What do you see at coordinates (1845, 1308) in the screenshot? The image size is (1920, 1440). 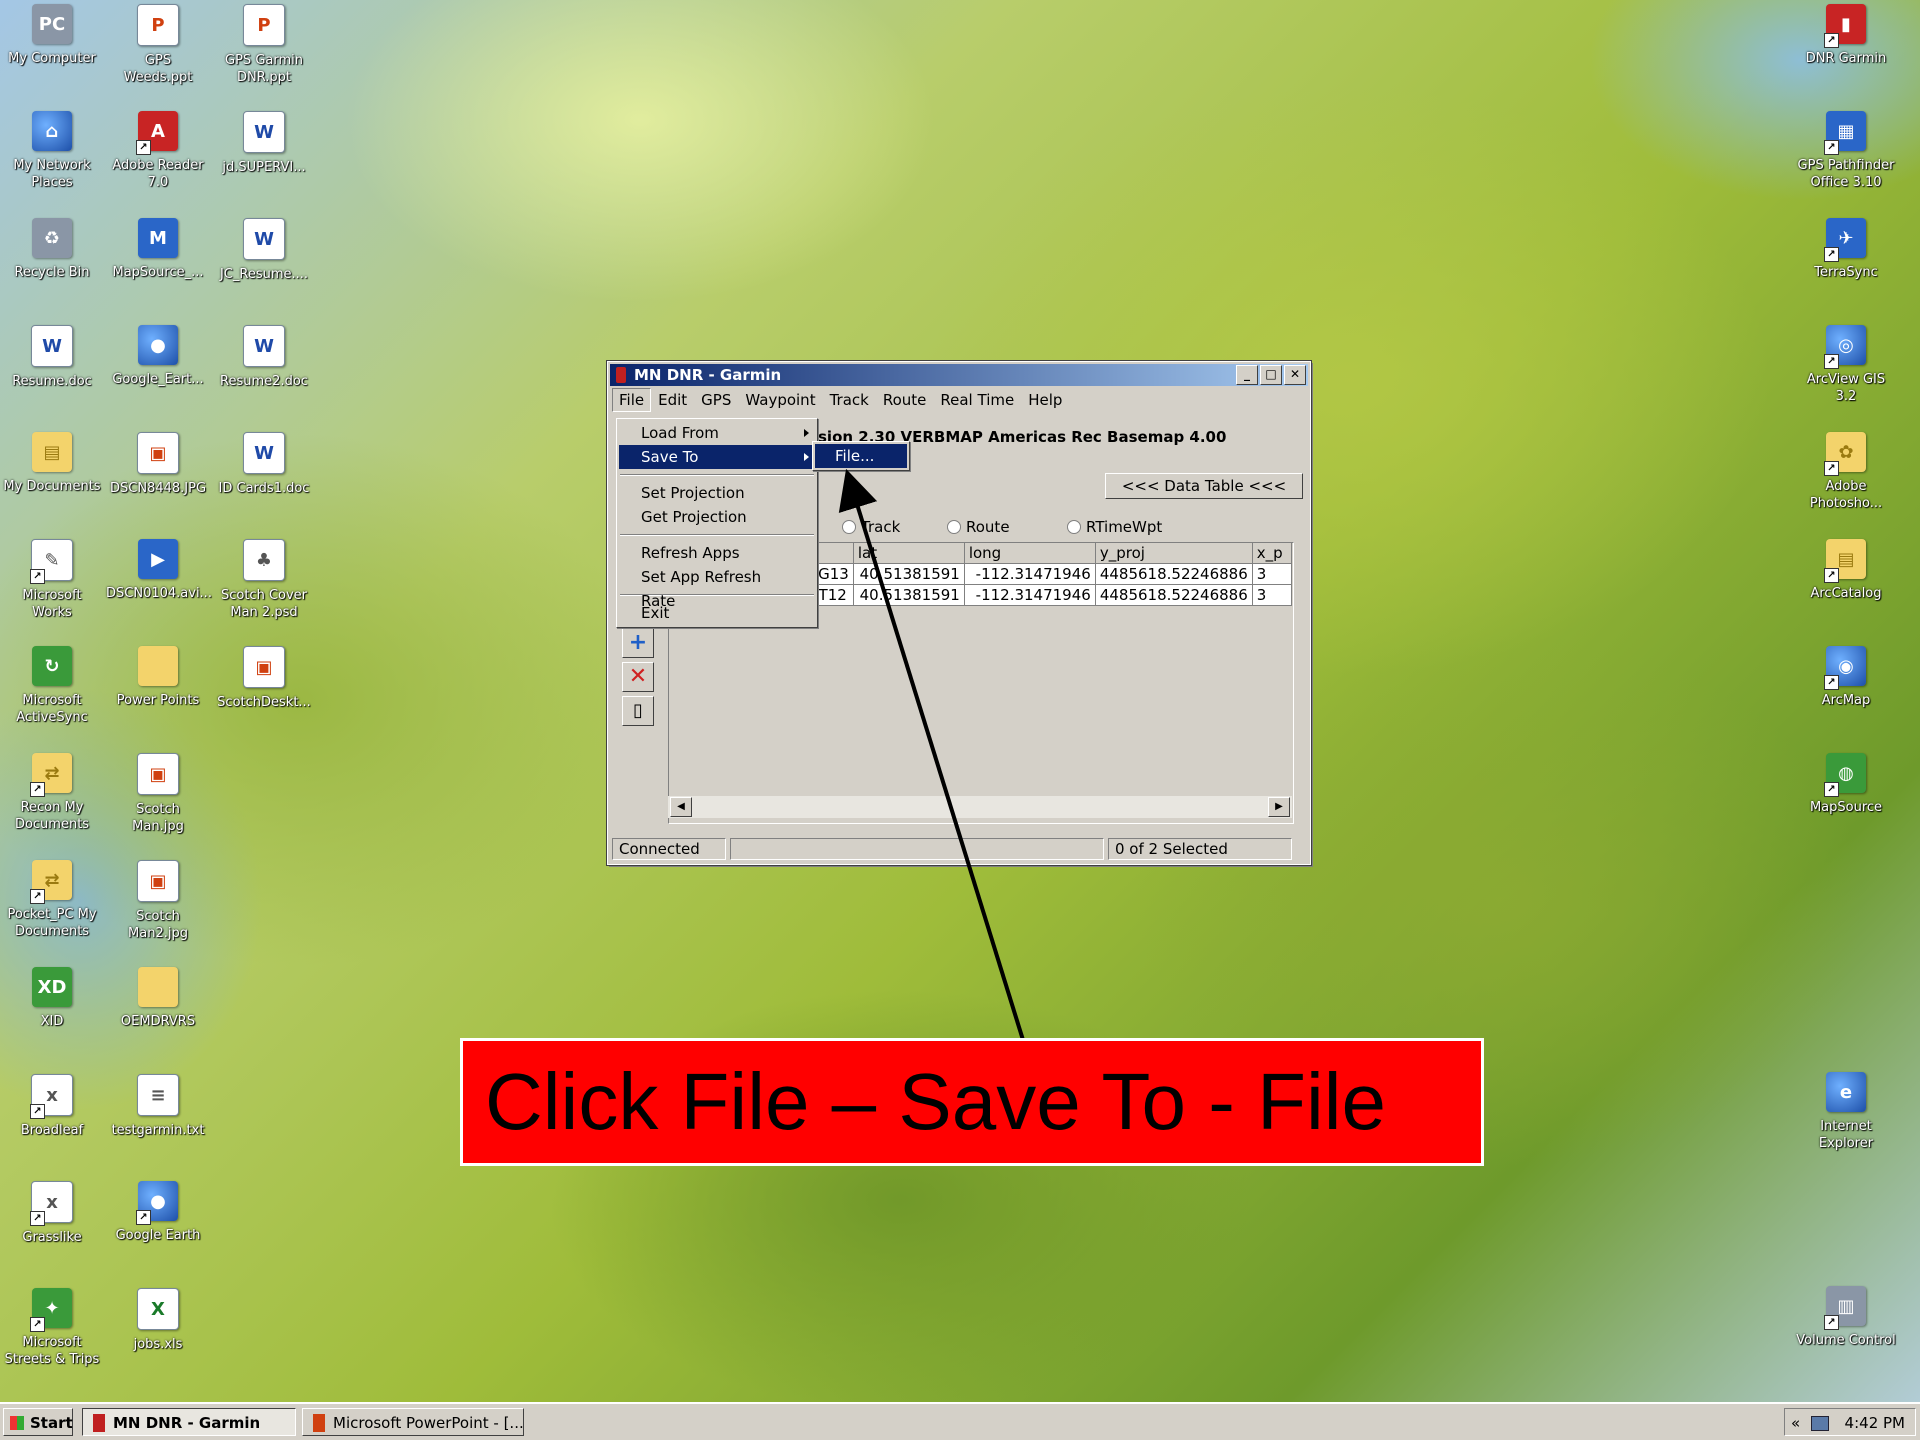 I see `volume-control-icon: ▥` at bounding box center [1845, 1308].